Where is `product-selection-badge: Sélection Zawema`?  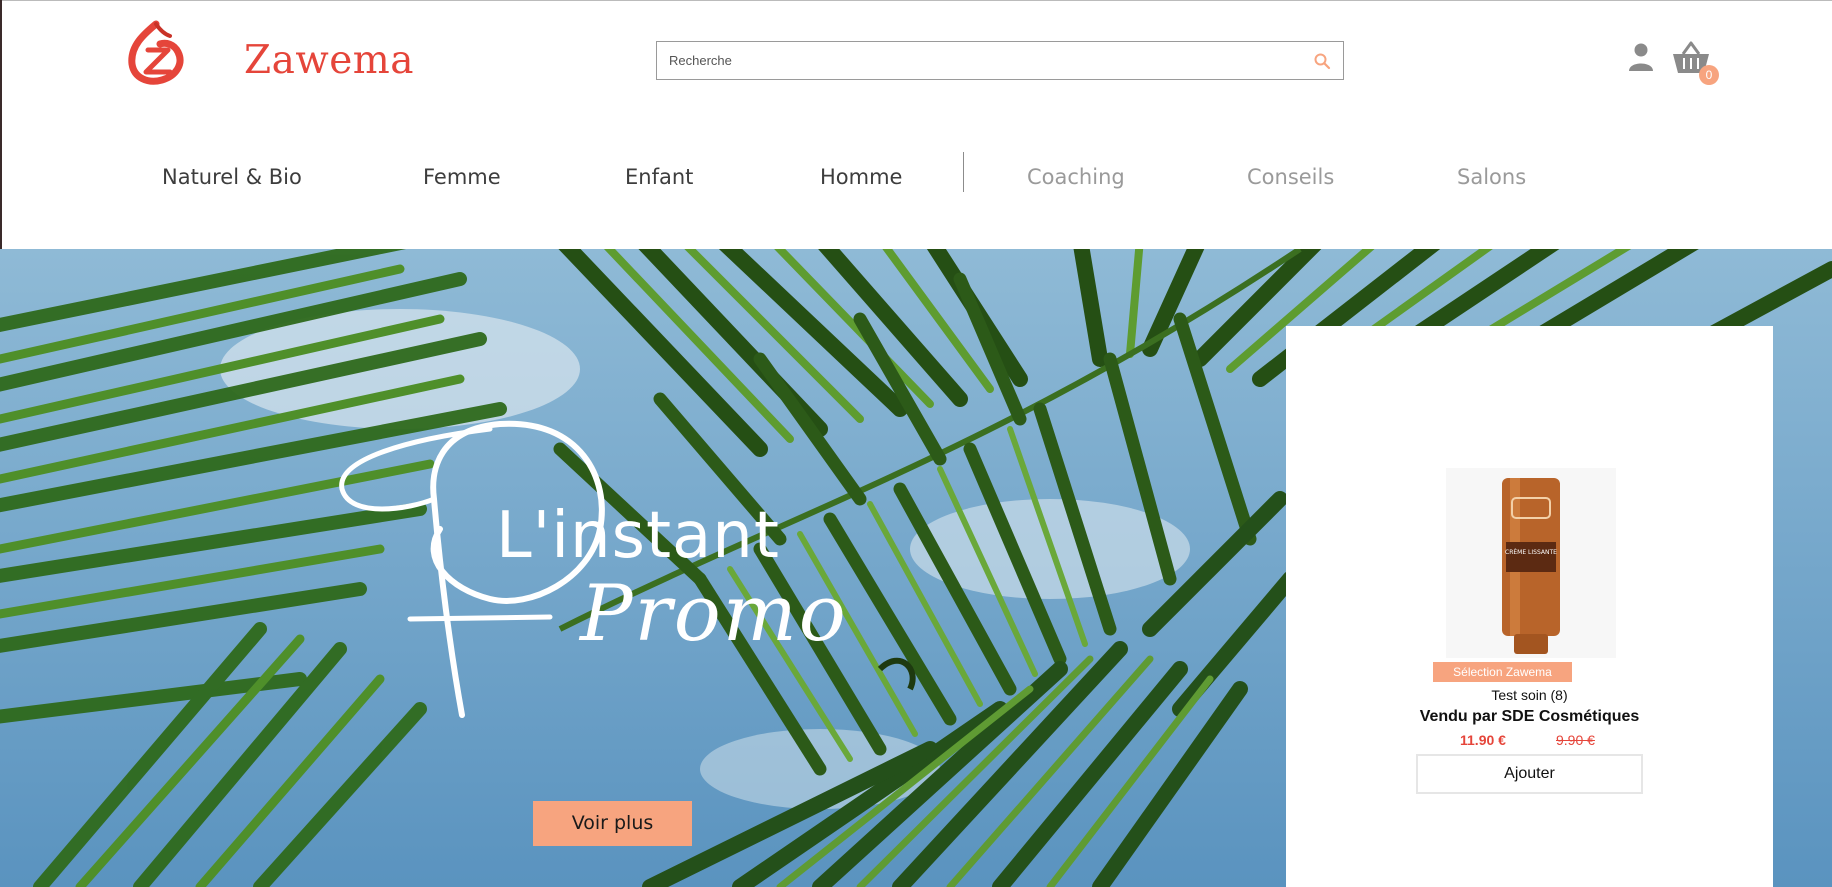 product-selection-badge: Sélection Zawema is located at coordinates (1502, 672).